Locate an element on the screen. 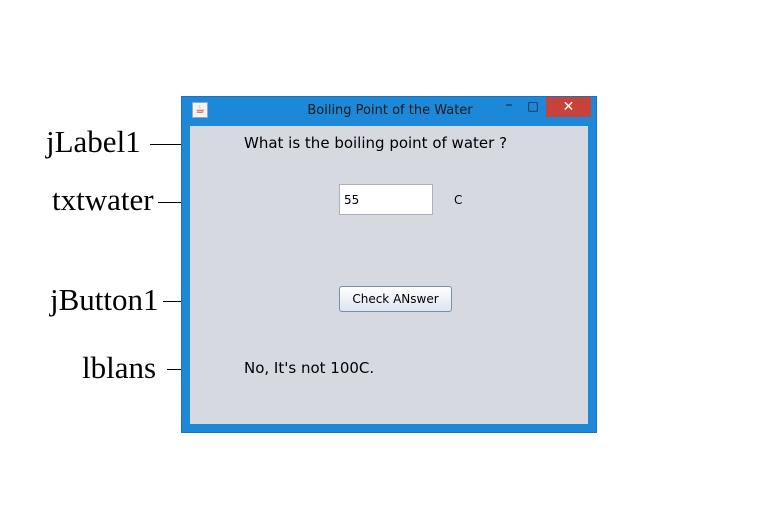  answer-label: No, It's not 100C. is located at coordinates (309, 368).